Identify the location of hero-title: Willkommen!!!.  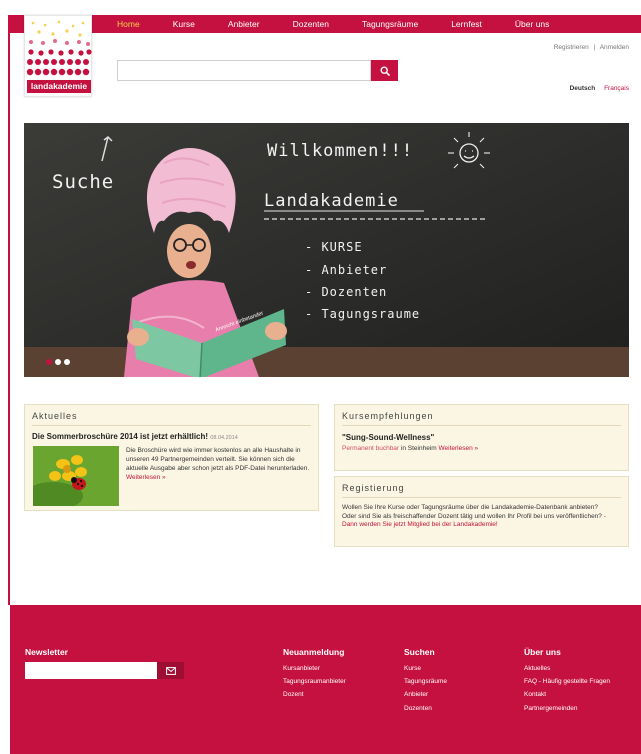
(340, 151).